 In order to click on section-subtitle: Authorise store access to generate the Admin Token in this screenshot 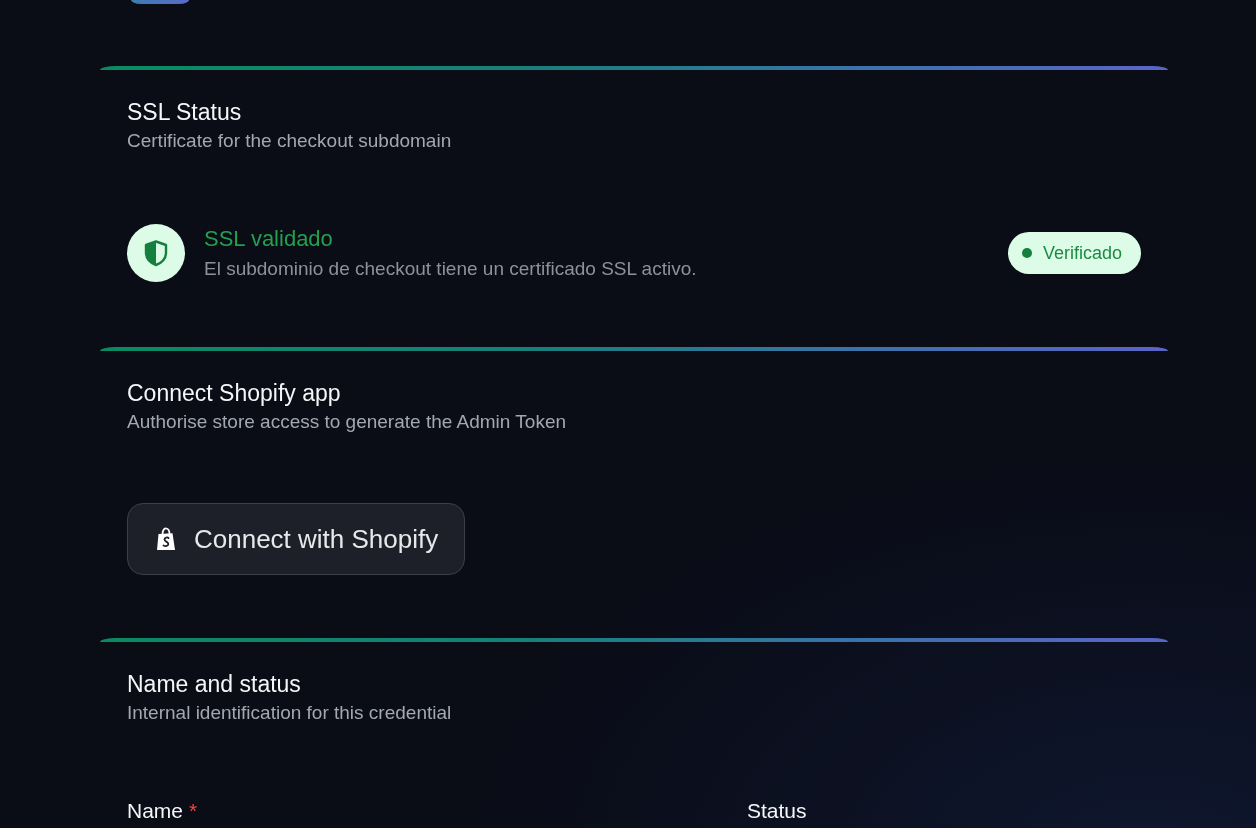, I will do `click(347, 422)`.